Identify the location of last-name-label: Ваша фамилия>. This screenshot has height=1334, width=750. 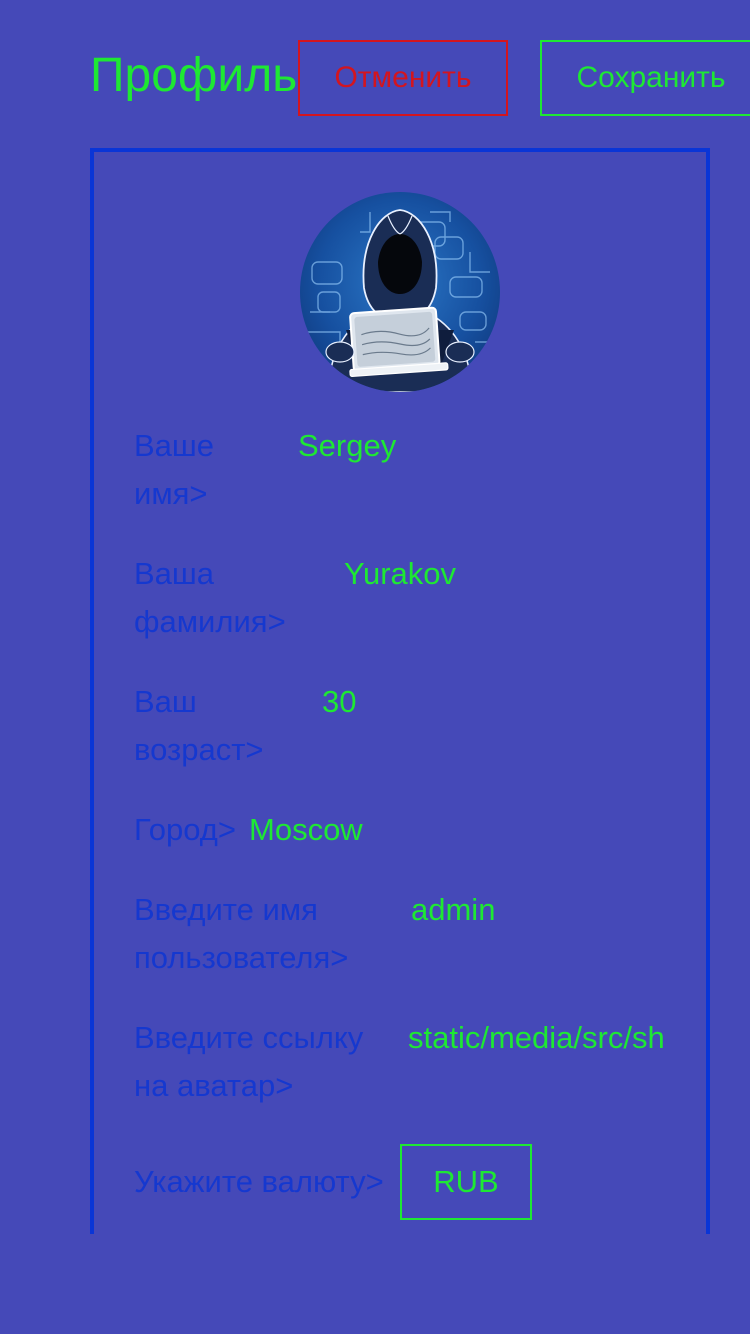
(210, 598).